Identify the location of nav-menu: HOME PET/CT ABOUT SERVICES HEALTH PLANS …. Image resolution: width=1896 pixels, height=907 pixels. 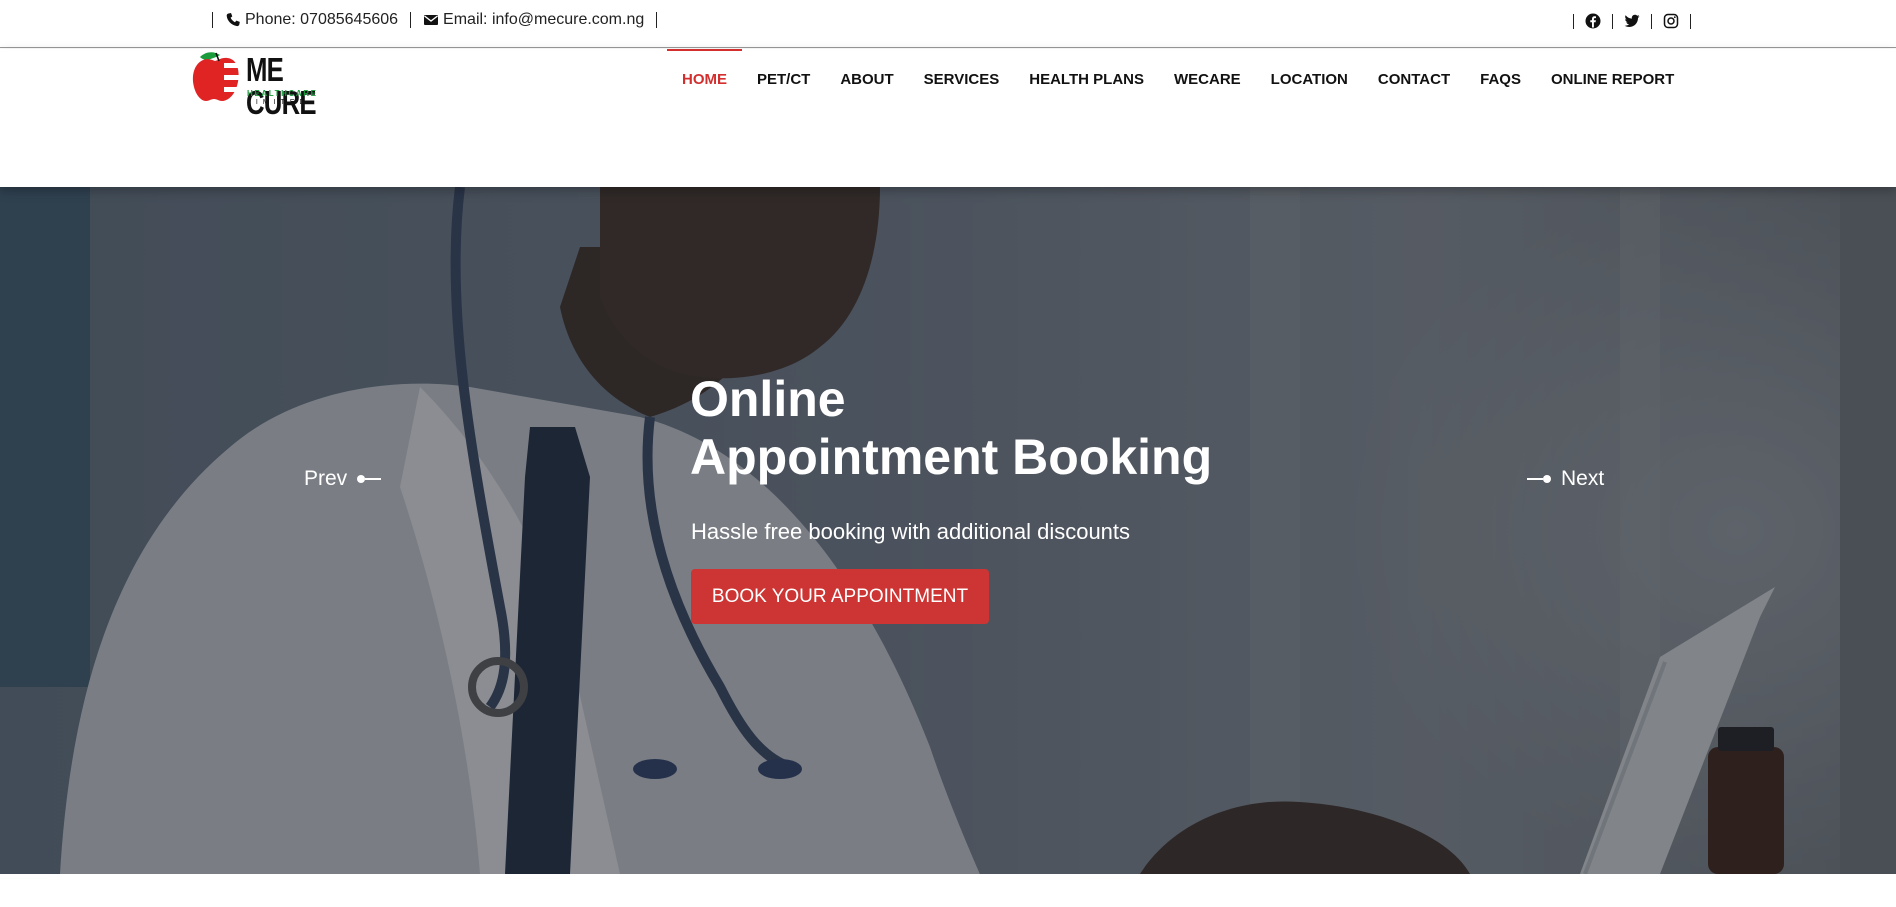
(1178, 79).